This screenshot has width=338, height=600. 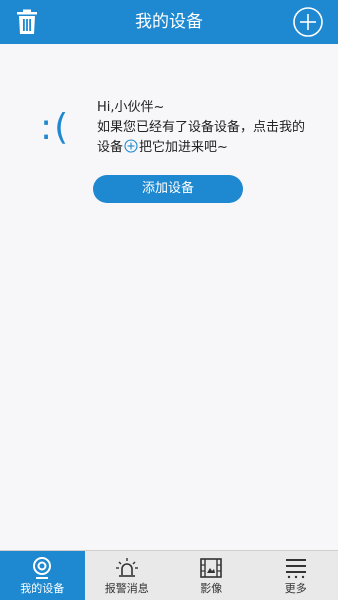 I want to click on header-bar: 我的设备, so click(x=169, y=22).